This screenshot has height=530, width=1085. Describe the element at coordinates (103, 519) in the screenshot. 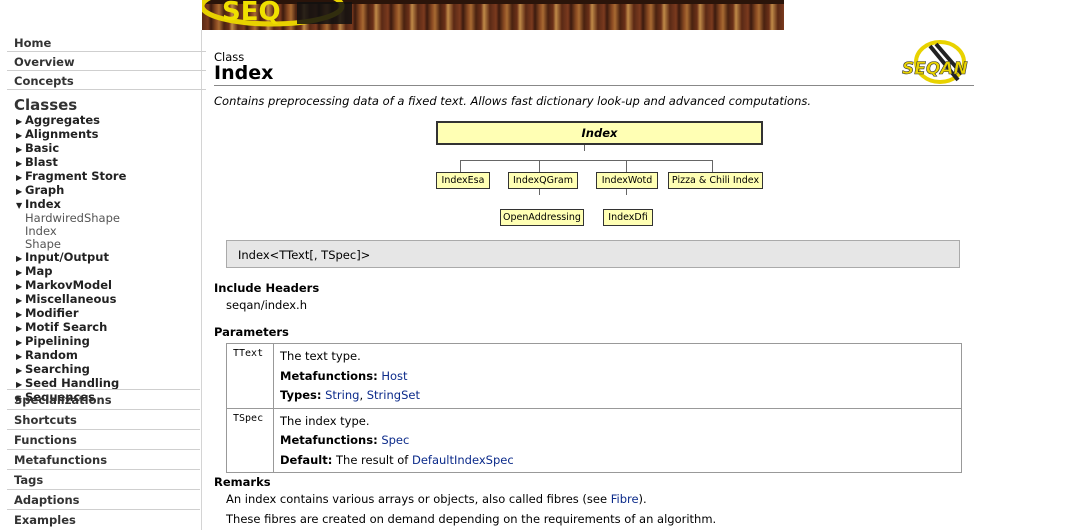

I see `nav-examples: Examples` at that location.